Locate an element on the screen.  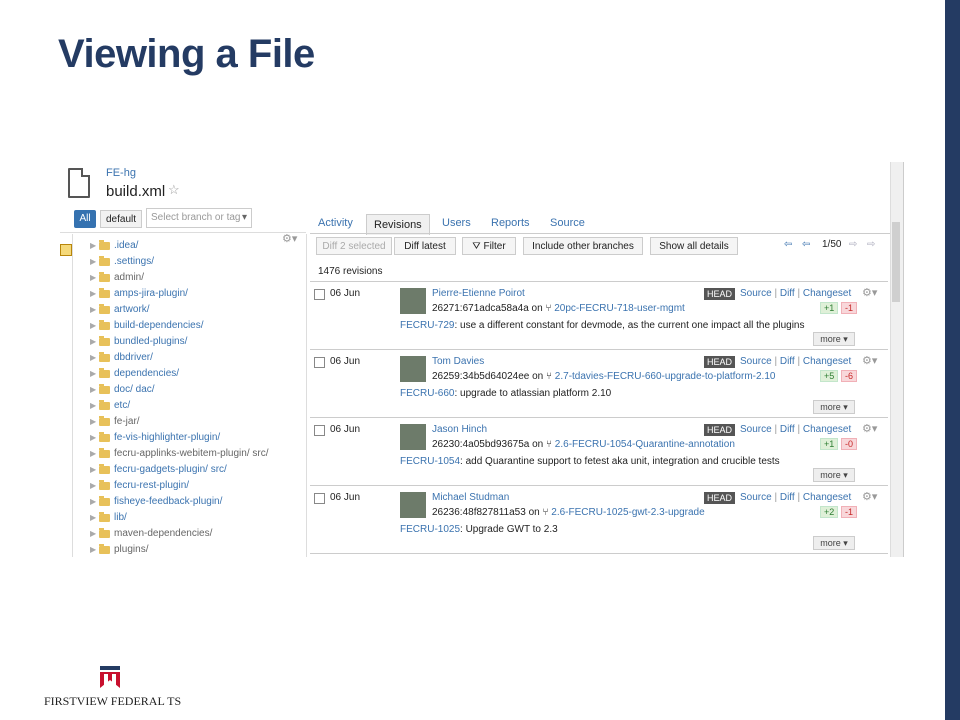
tree-item: ▶ amps-jira-plugin/ is located at coordinates (198, 294).